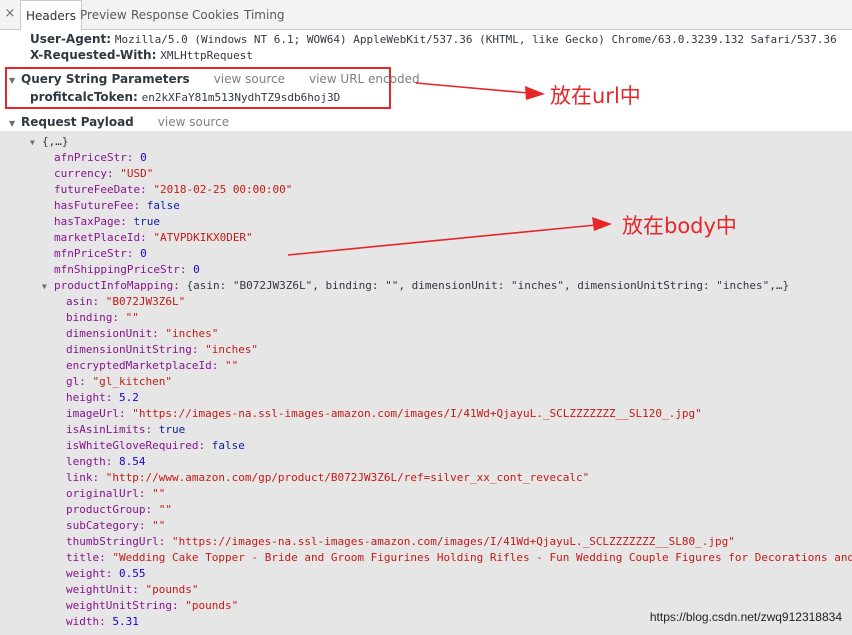  I want to click on arrow-body-line, so click(442, 240).